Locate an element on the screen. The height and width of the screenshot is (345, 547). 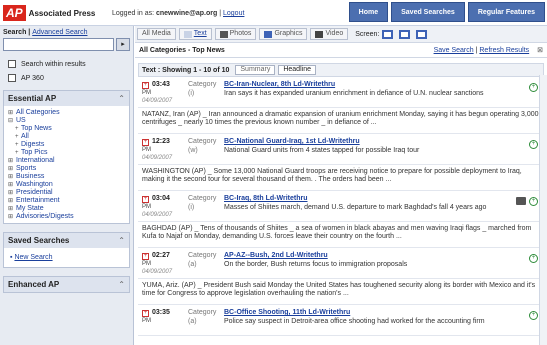
story-slug-link: BC-National Guard-Iraq, 1st Ld-Writethru is located at coordinates (292, 141).